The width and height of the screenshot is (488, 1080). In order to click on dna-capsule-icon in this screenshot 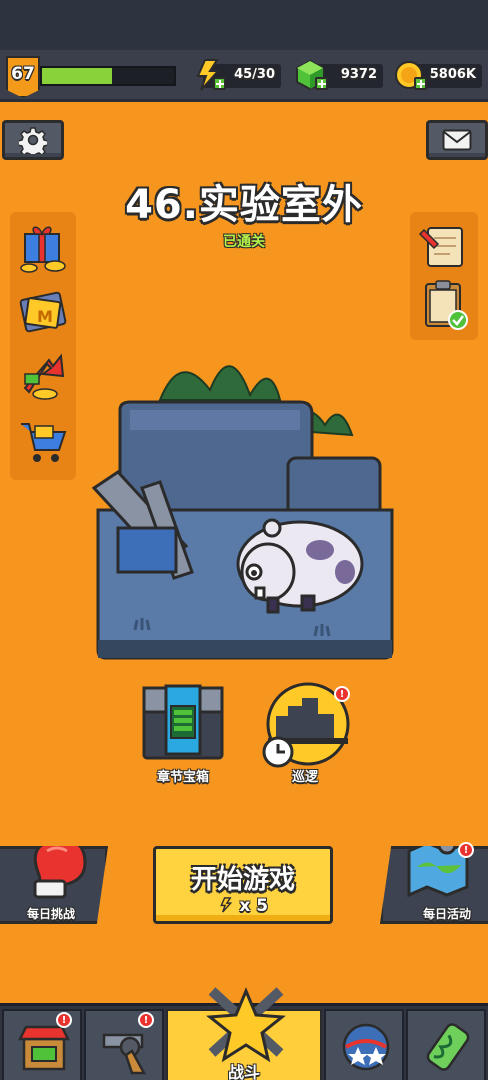, I will do `click(448, 1047)`.